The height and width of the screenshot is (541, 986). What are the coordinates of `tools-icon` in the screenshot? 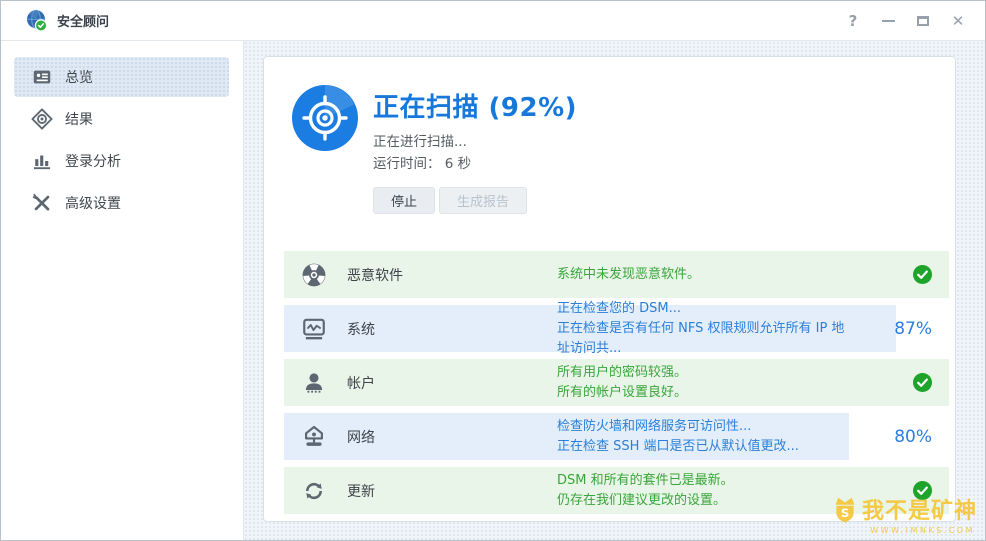 It's located at (42, 203).